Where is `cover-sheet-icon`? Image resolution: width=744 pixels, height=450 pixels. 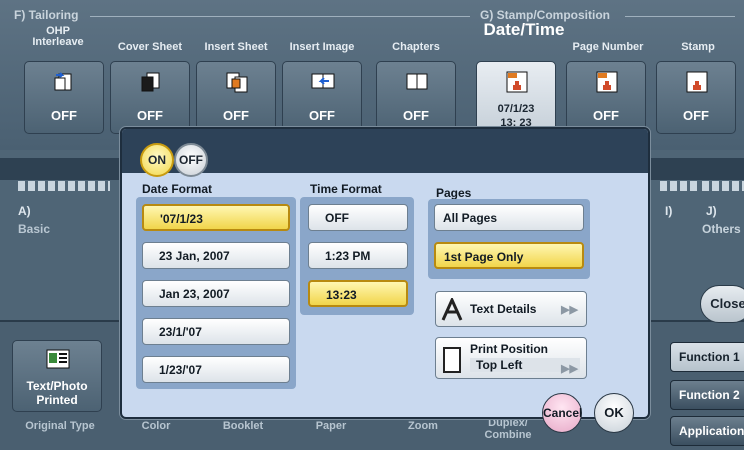
cover-sheet-icon is located at coordinates (150, 82).